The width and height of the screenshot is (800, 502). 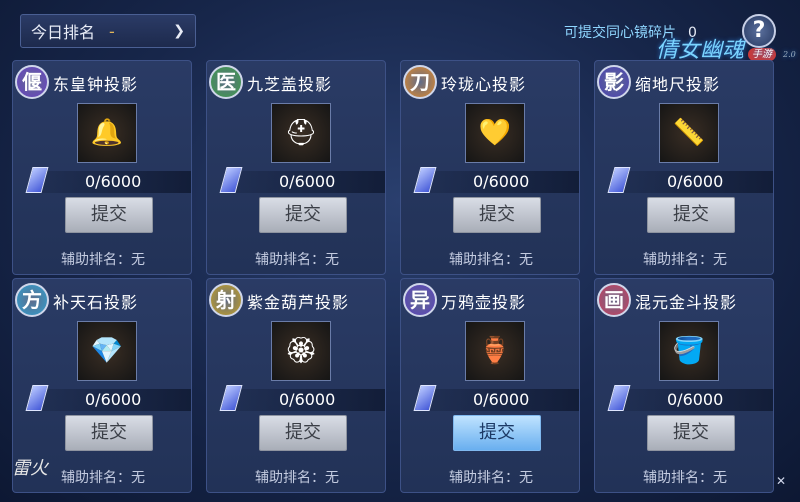 What do you see at coordinates (102, 167) in the screenshot?
I see `artifact-card: 偃 东皇钟投影 🔔 0/6000 提交 辅助排名：无` at bounding box center [102, 167].